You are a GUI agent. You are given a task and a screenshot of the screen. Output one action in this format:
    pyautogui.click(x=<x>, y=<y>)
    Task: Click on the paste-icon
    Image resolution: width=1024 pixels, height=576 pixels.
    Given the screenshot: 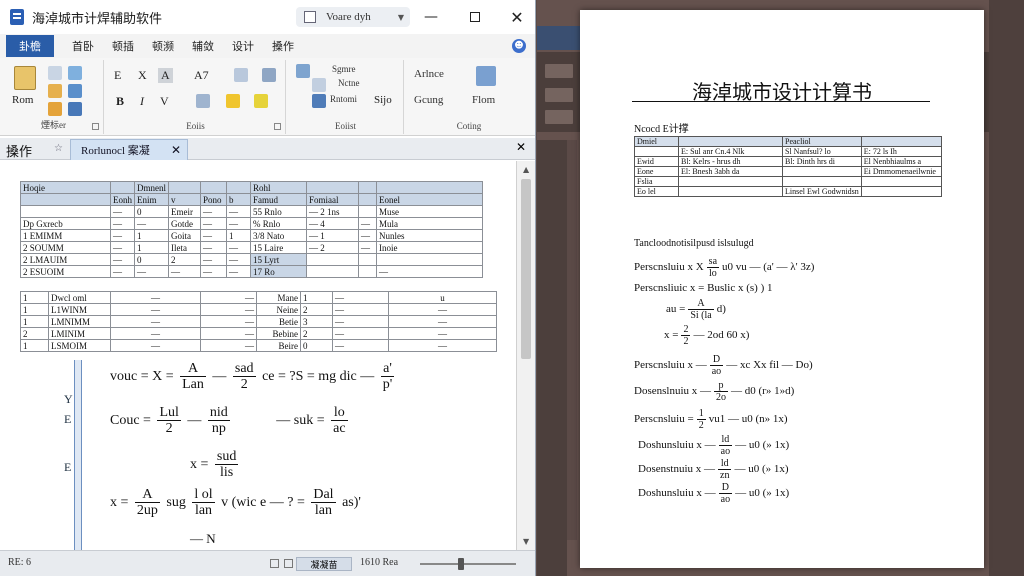 What is the action you would take?
    pyautogui.click(x=25, y=78)
    